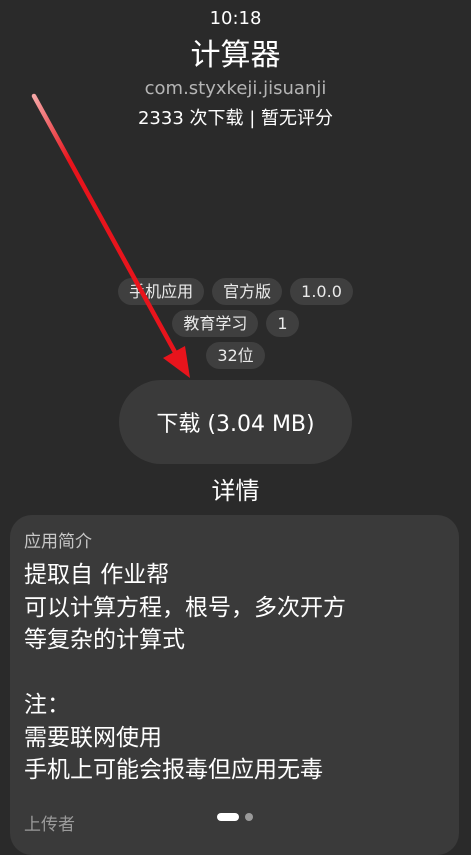 This screenshot has height=855, width=471. Describe the element at coordinates (49, 825) in the screenshot. I see `uploader-label: 上传者` at that location.